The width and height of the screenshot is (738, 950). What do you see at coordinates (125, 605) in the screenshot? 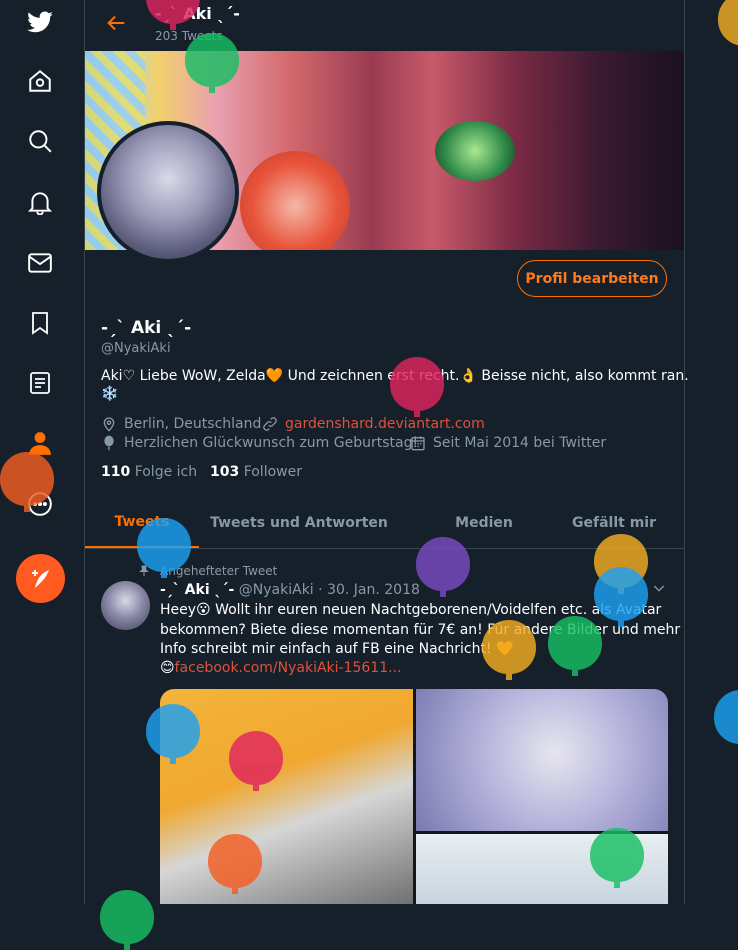
I see `tweet-author-avatar` at bounding box center [125, 605].